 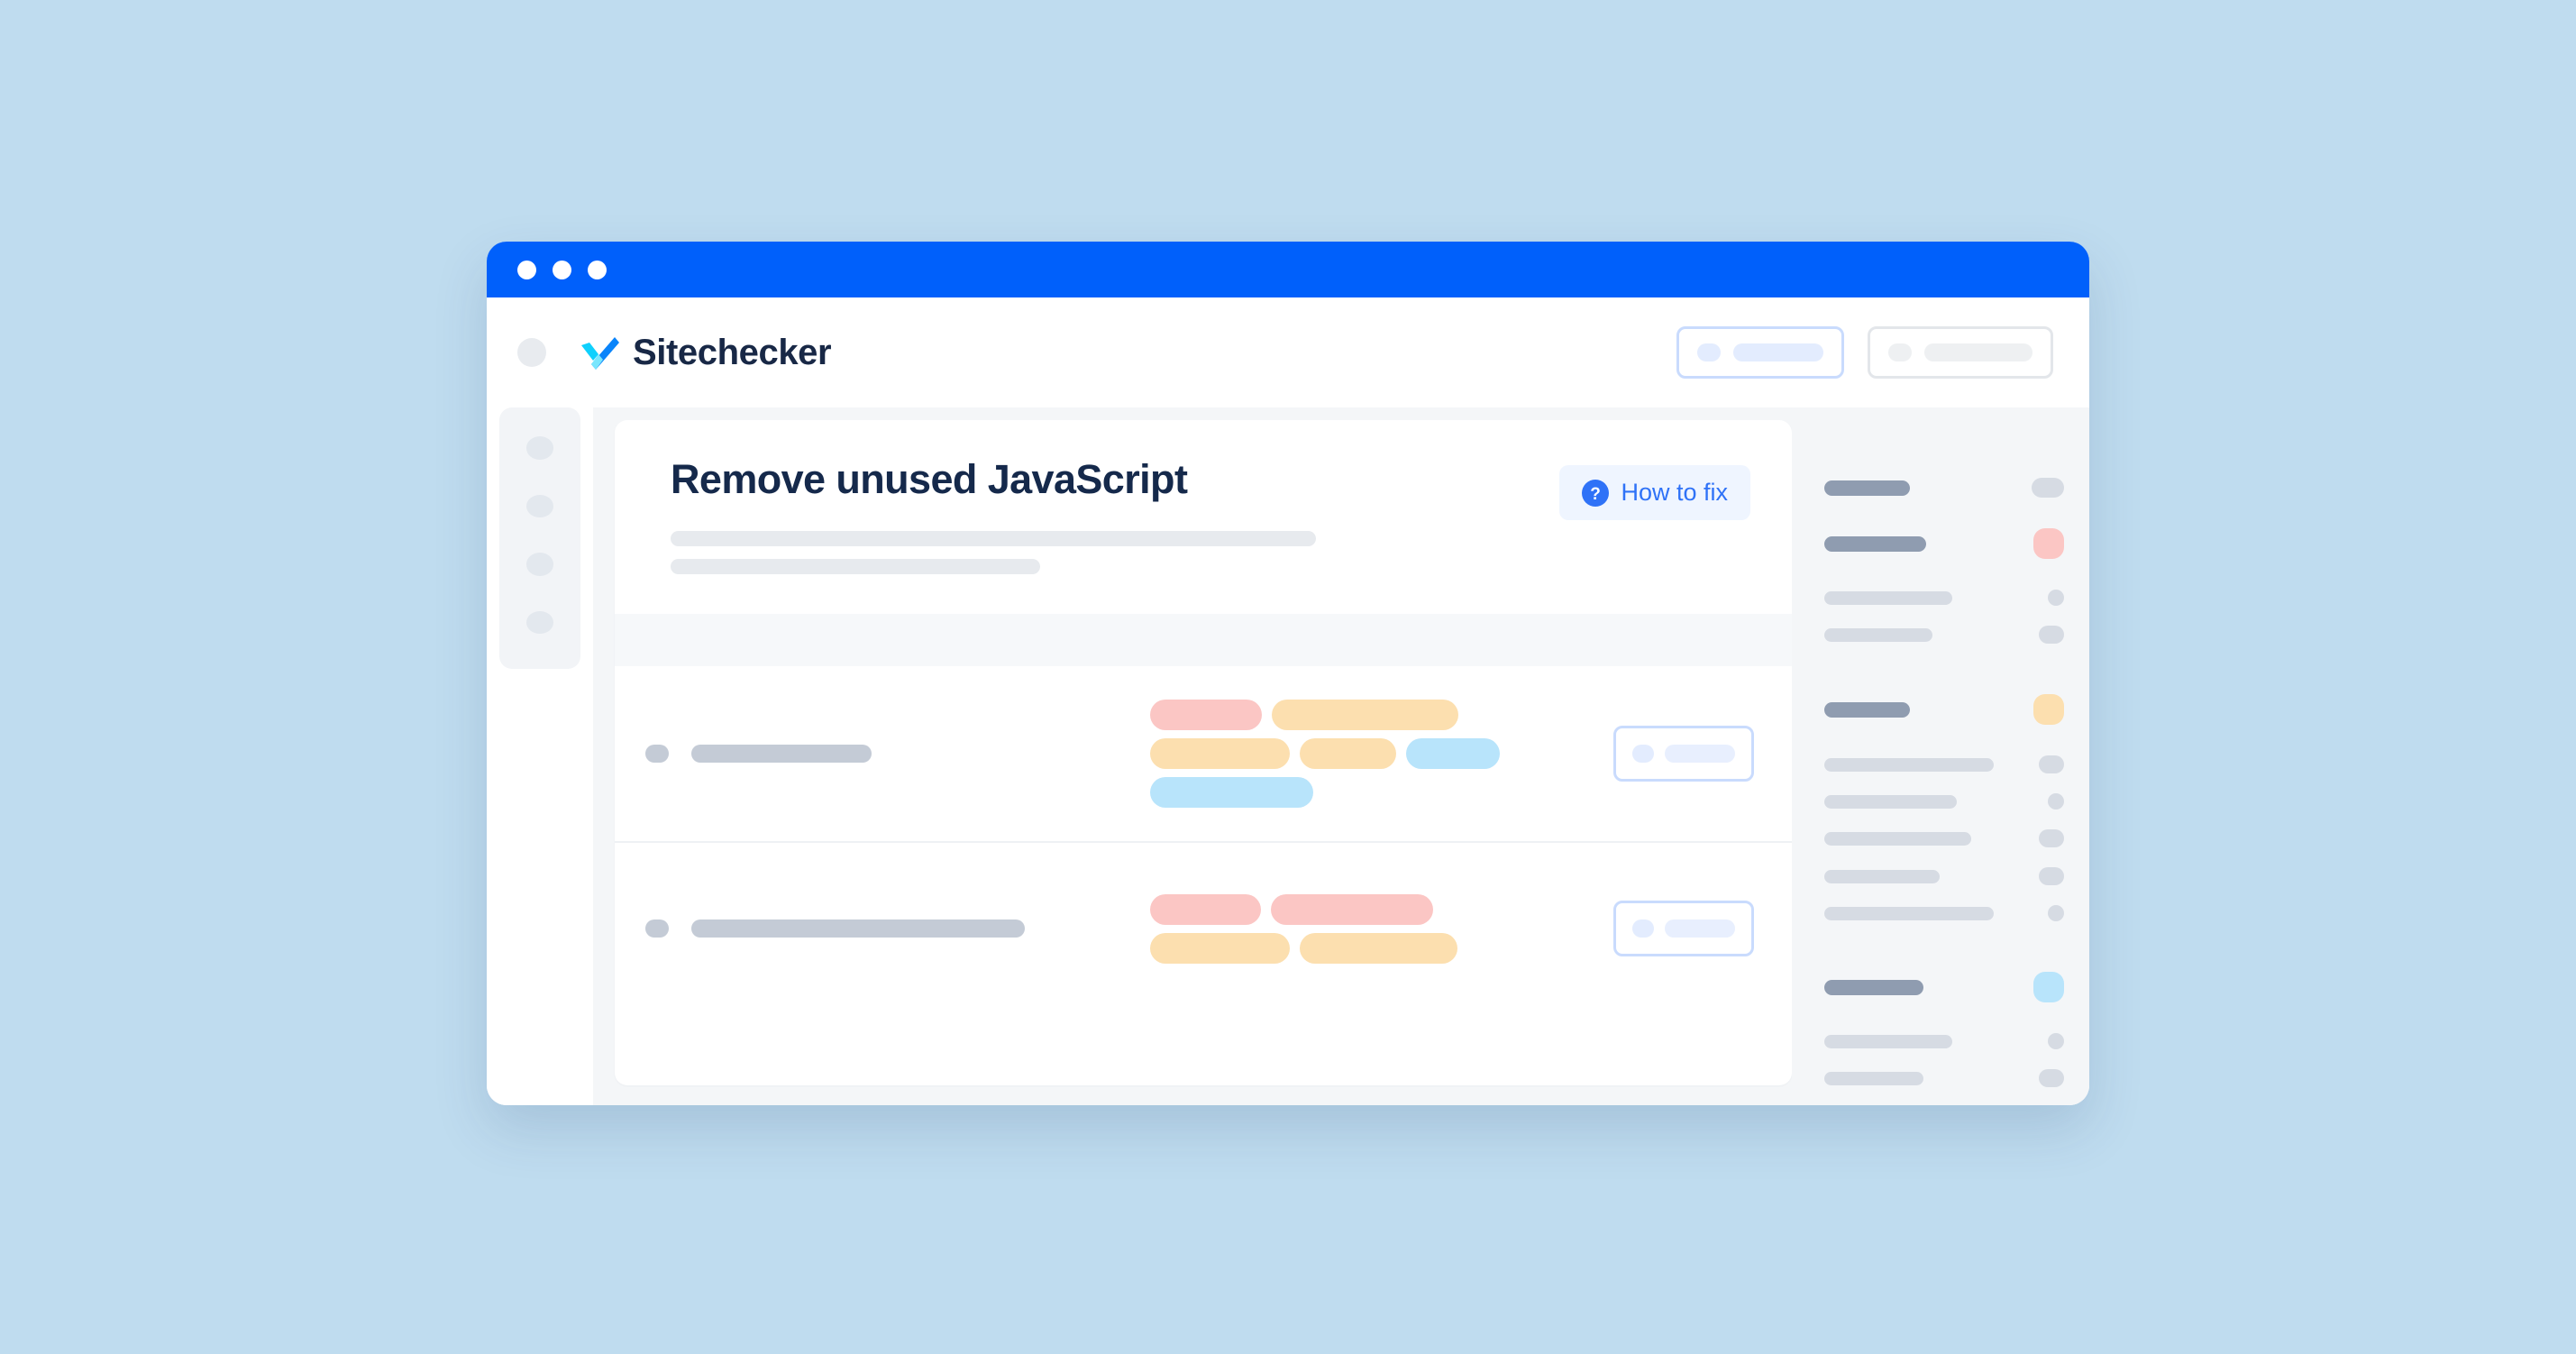 I want to click on question-circle-icon: ?, so click(x=1596, y=493).